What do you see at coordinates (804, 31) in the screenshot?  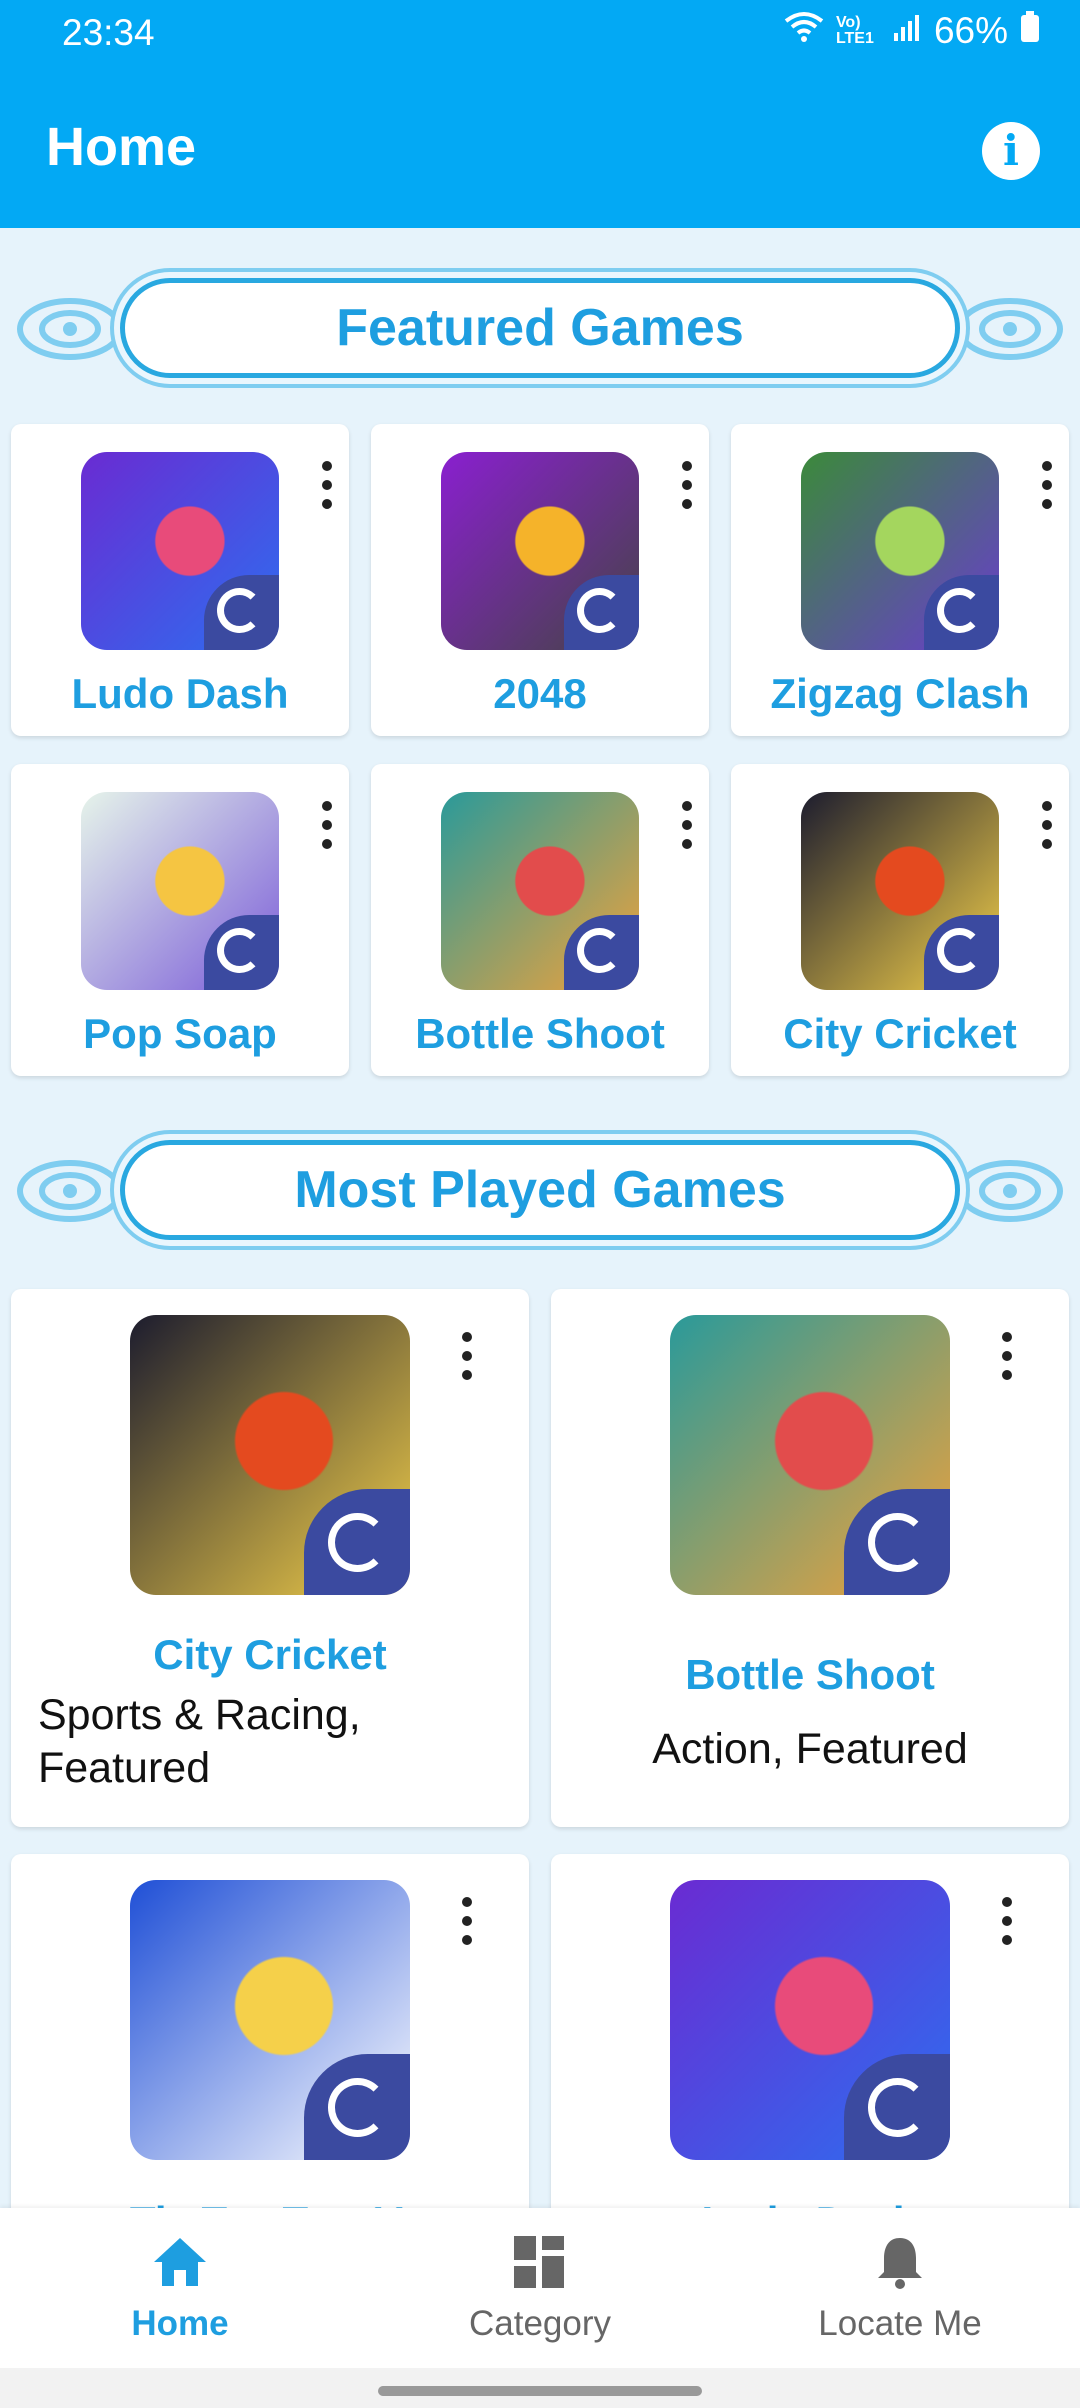 I see `wifi-icon` at bounding box center [804, 31].